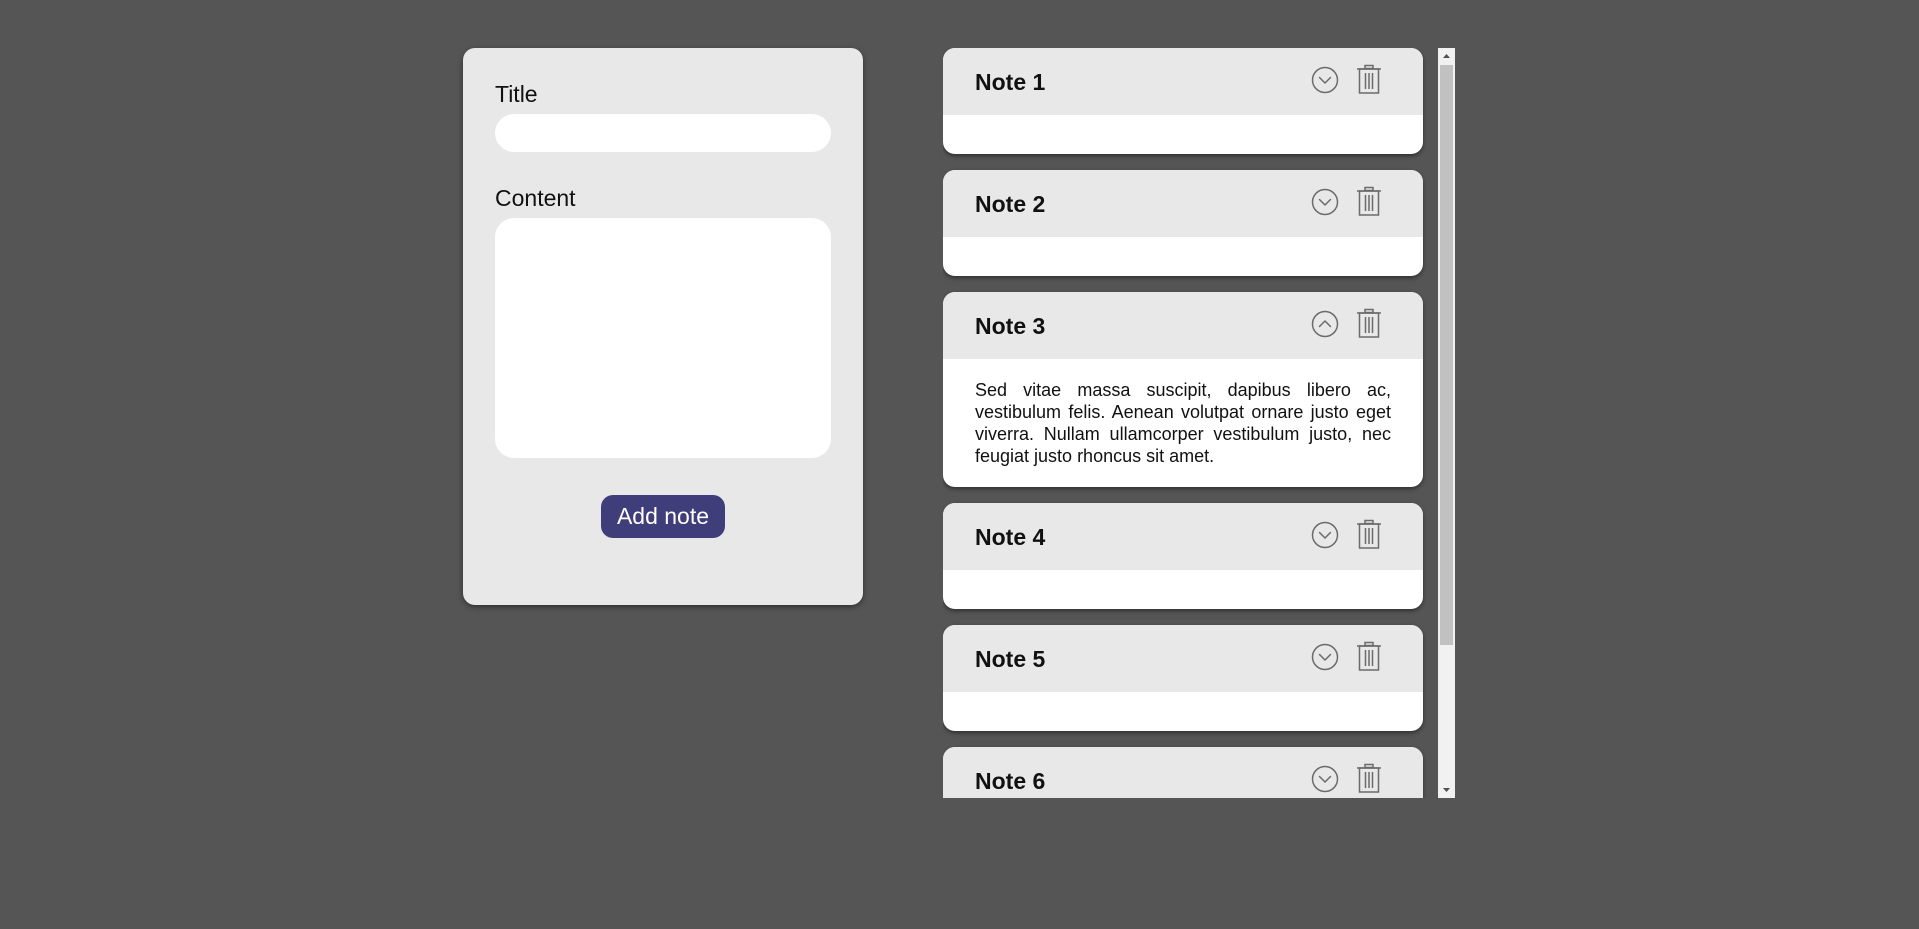 The width and height of the screenshot is (1919, 929). Describe the element at coordinates (1183, 536) in the screenshot. I see `note-header: Note 4` at that location.